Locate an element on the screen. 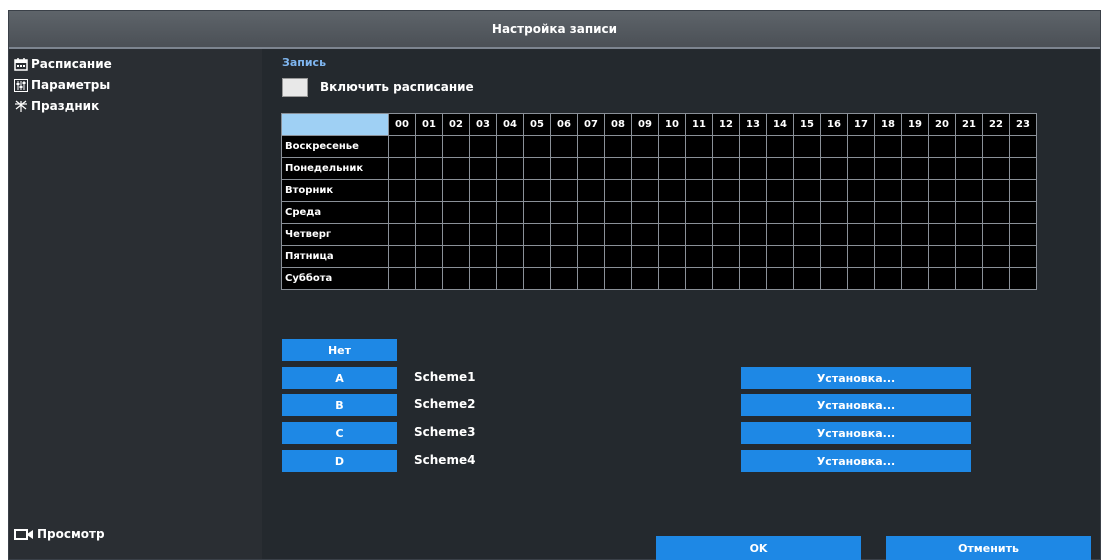 The image size is (1105, 560). scheme-b-button: B is located at coordinates (339, 405).